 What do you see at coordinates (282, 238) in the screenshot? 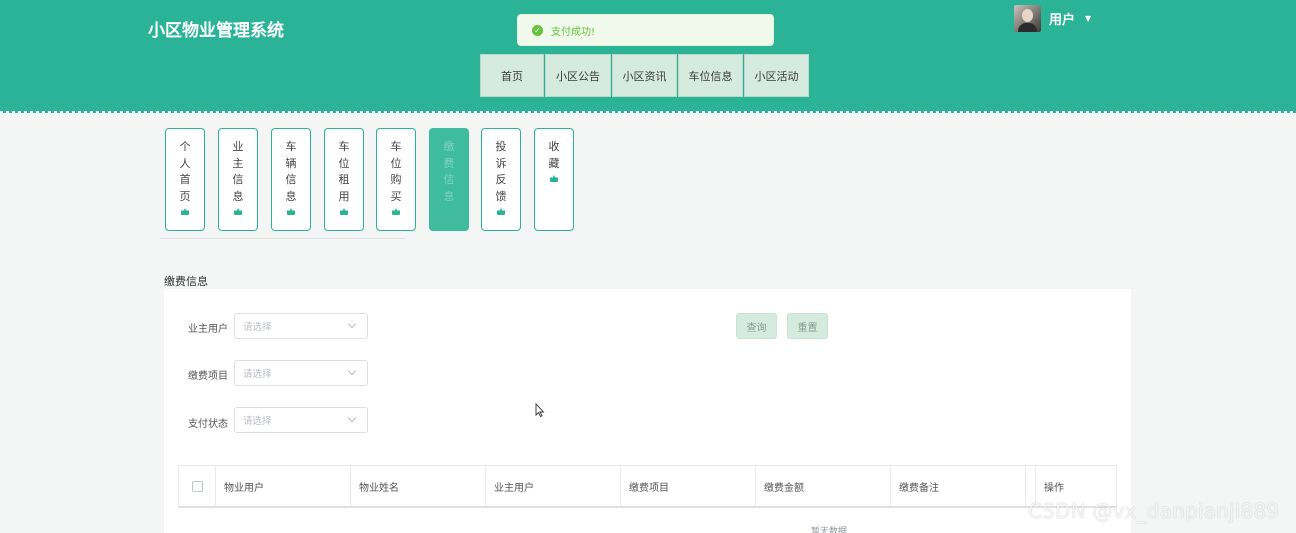
I see `divider` at bounding box center [282, 238].